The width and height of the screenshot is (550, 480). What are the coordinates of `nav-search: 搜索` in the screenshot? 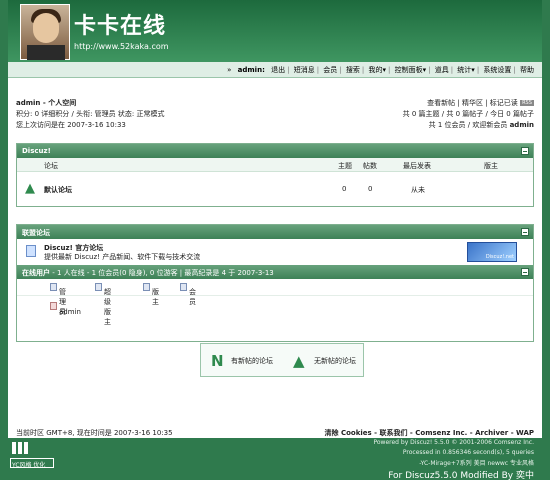 It's located at (353, 70).